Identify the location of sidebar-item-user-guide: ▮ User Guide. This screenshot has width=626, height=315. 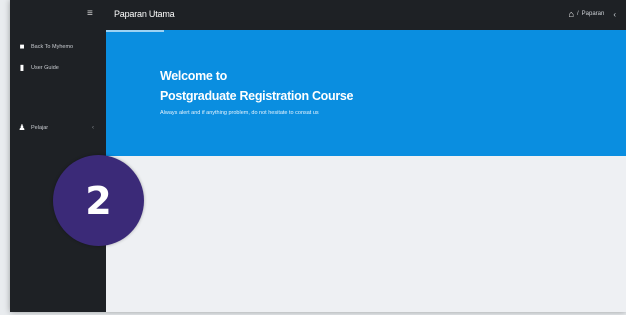
(38, 67).